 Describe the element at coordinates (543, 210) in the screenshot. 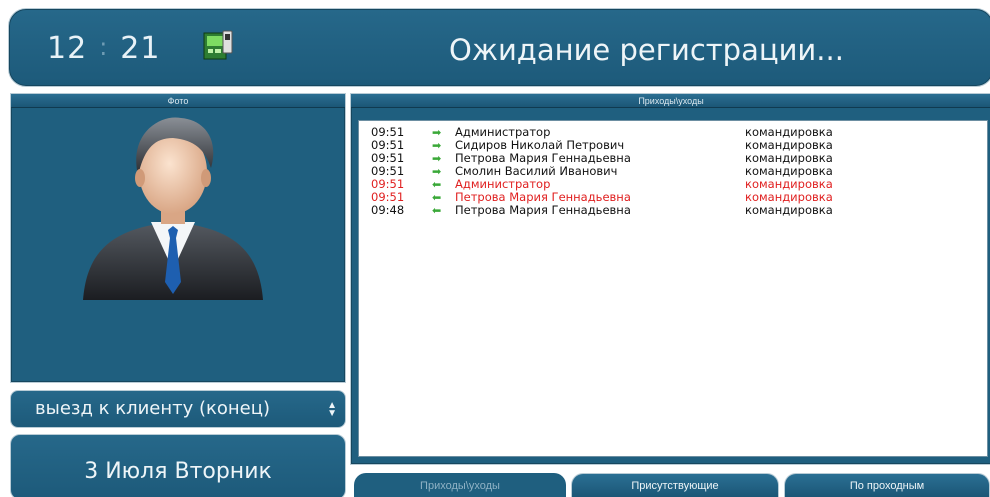

I see `log-employee-name: Петрова Мария Геннадьевна` at that location.